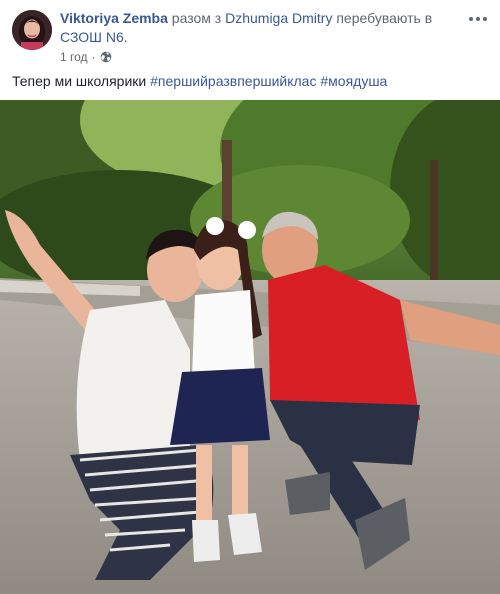 The width and height of the screenshot is (500, 594). I want to click on location-prefix: перебувають в, so click(384, 18).